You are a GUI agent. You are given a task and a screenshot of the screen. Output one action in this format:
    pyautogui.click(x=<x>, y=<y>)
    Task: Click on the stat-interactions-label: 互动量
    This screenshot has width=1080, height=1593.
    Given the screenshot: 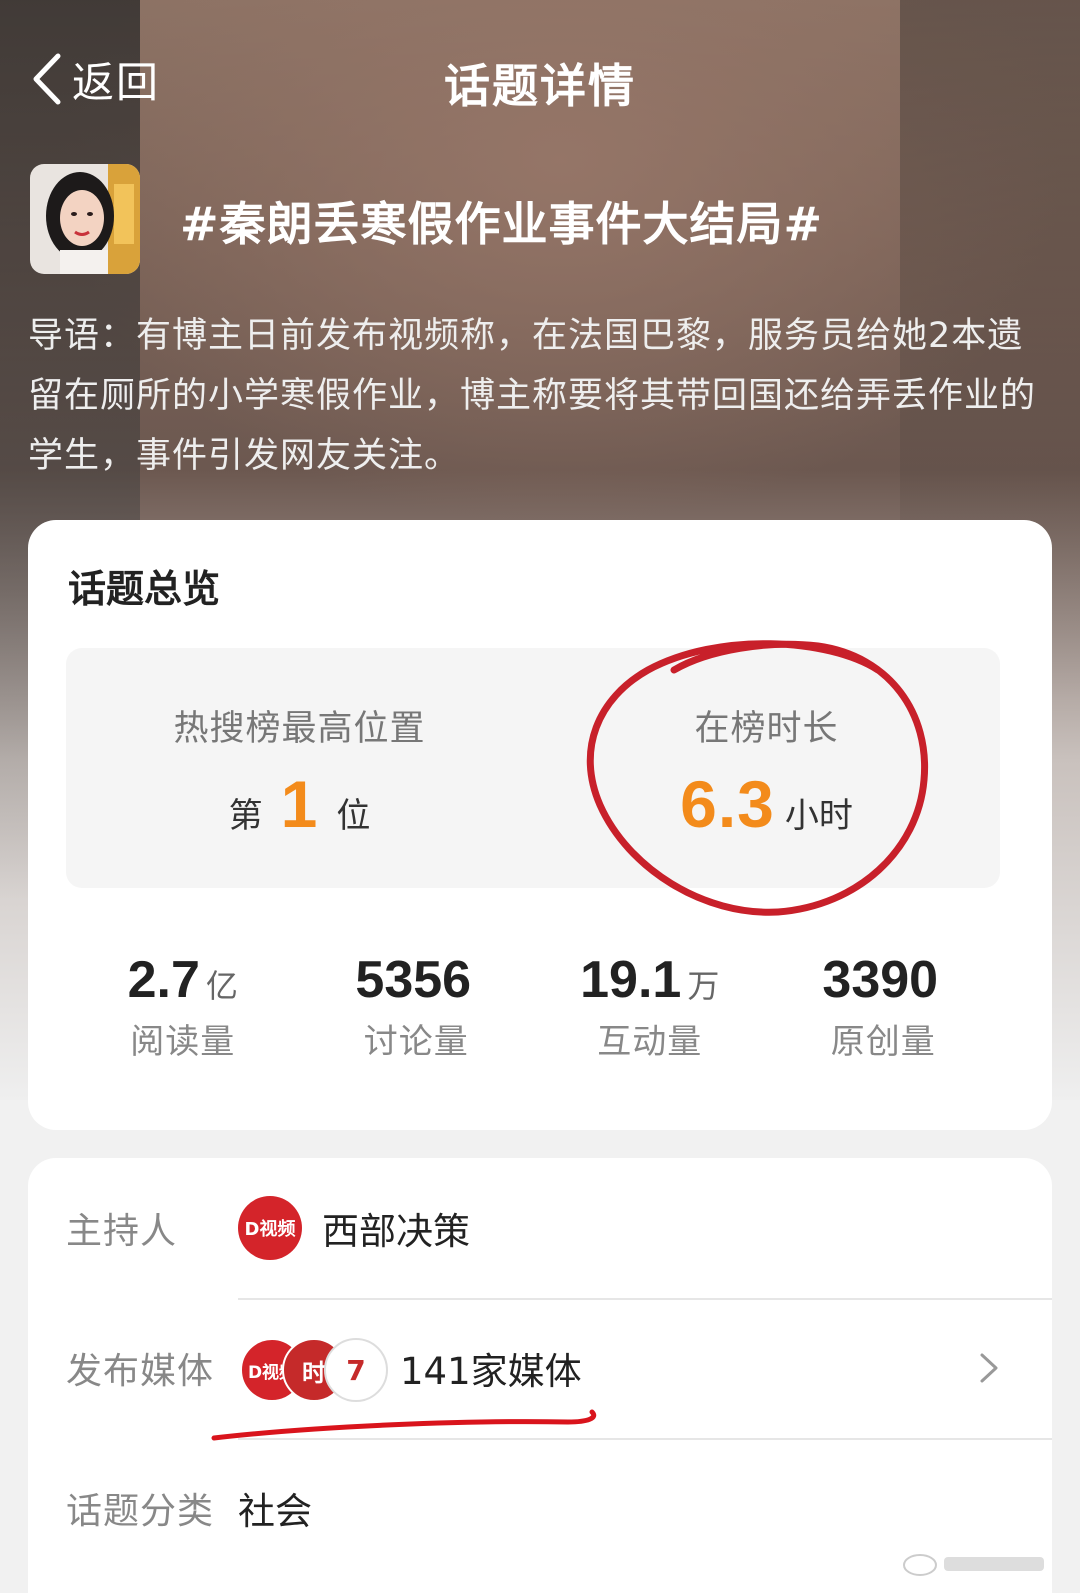 What is the action you would take?
    pyautogui.click(x=650, y=1042)
    